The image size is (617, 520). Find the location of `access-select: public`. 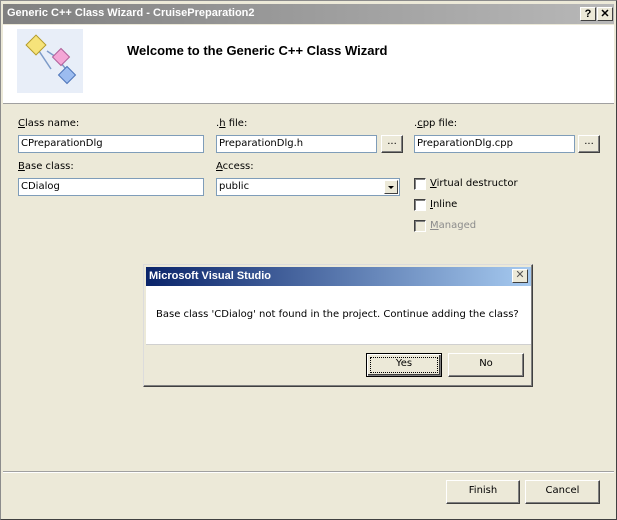

access-select: public is located at coordinates (308, 187).